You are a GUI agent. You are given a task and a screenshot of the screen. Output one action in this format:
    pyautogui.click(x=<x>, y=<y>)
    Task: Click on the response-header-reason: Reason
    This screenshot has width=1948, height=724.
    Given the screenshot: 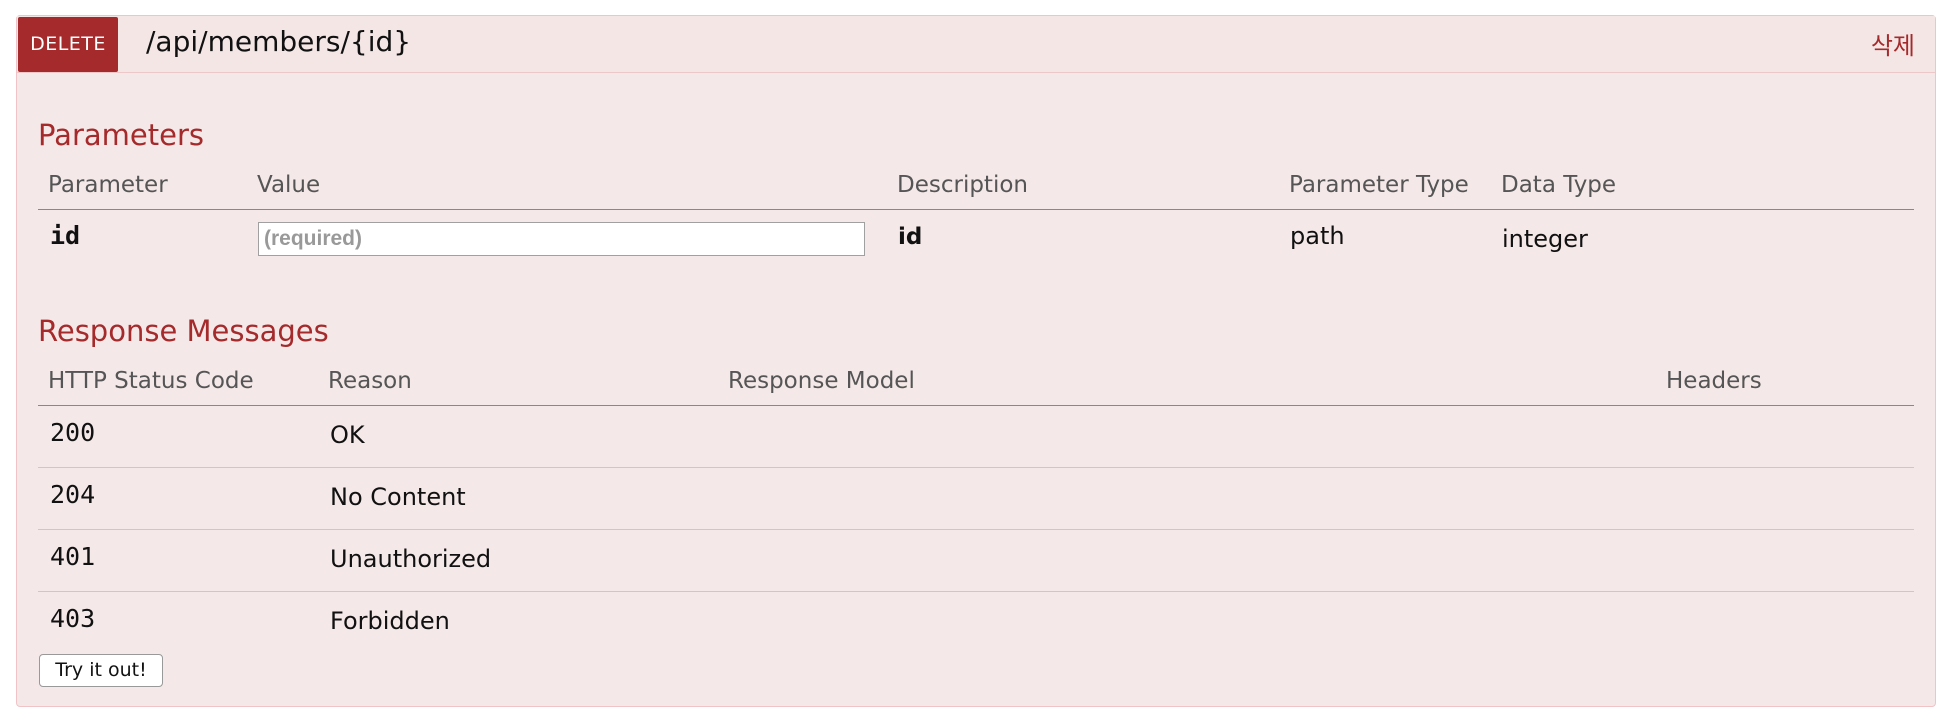 What is the action you would take?
    pyautogui.click(x=370, y=381)
    